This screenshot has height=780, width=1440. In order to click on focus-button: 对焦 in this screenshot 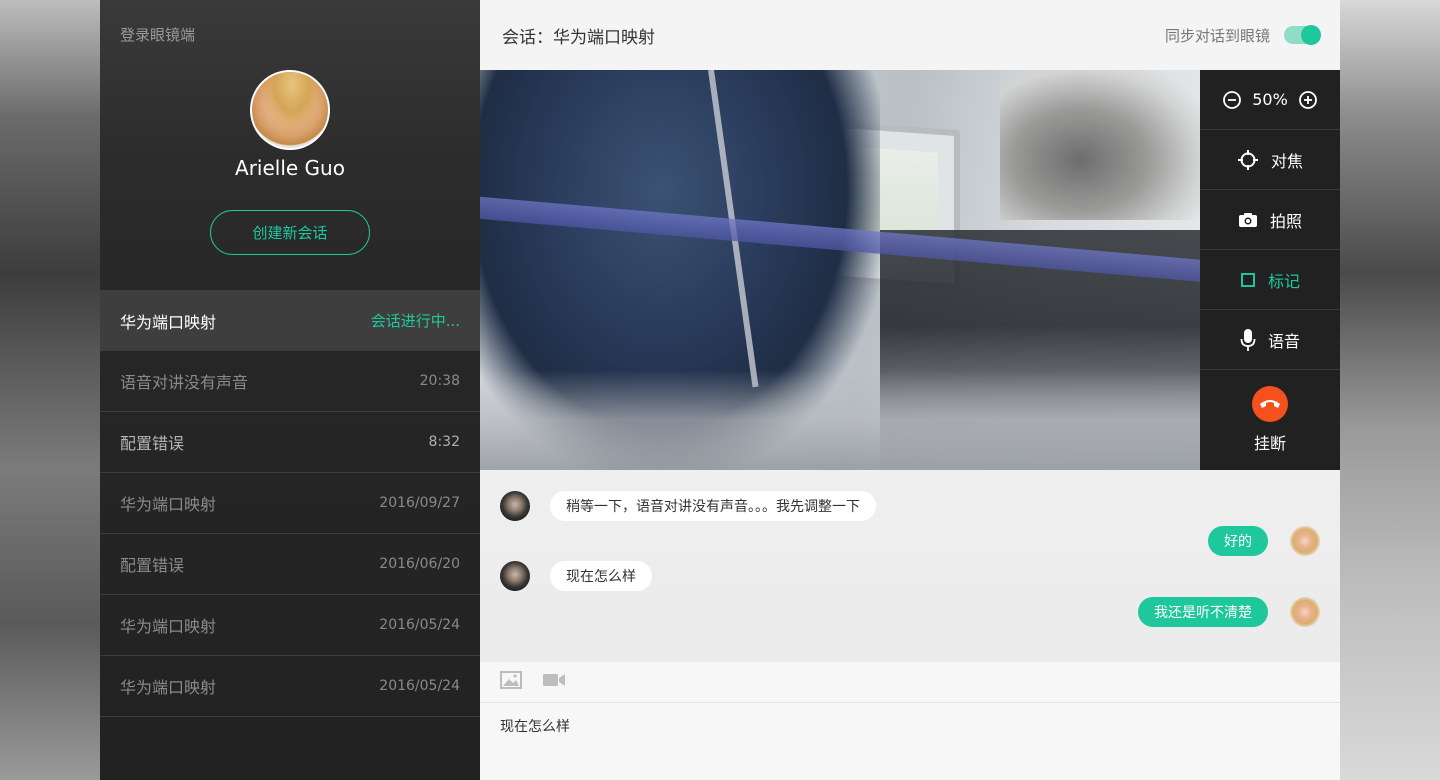, I will do `click(1270, 160)`.